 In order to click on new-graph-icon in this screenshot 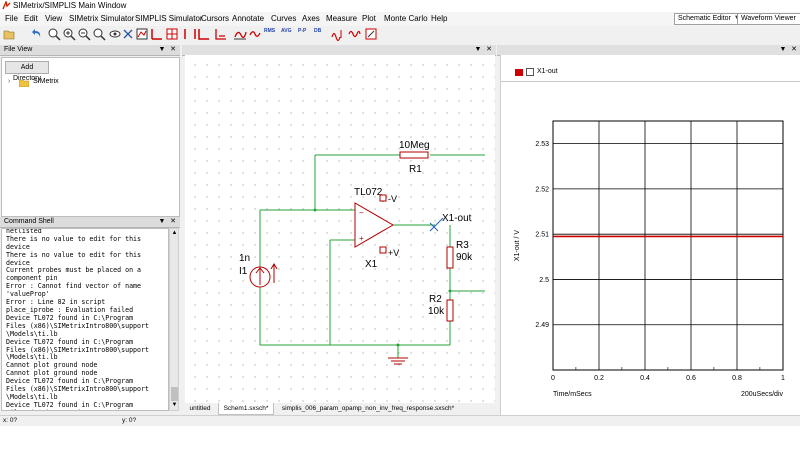, I will do `click(142, 34)`.